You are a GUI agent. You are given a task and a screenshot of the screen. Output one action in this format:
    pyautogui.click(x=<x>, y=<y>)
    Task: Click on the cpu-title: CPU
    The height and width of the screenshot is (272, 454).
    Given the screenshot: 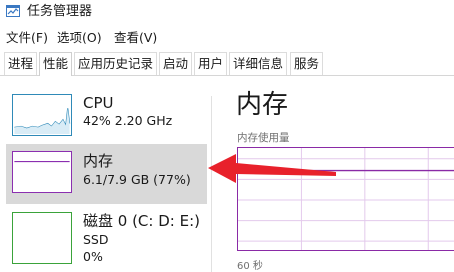 What is the action you would take?
    pyautogui.click(x=98, y=103)
    